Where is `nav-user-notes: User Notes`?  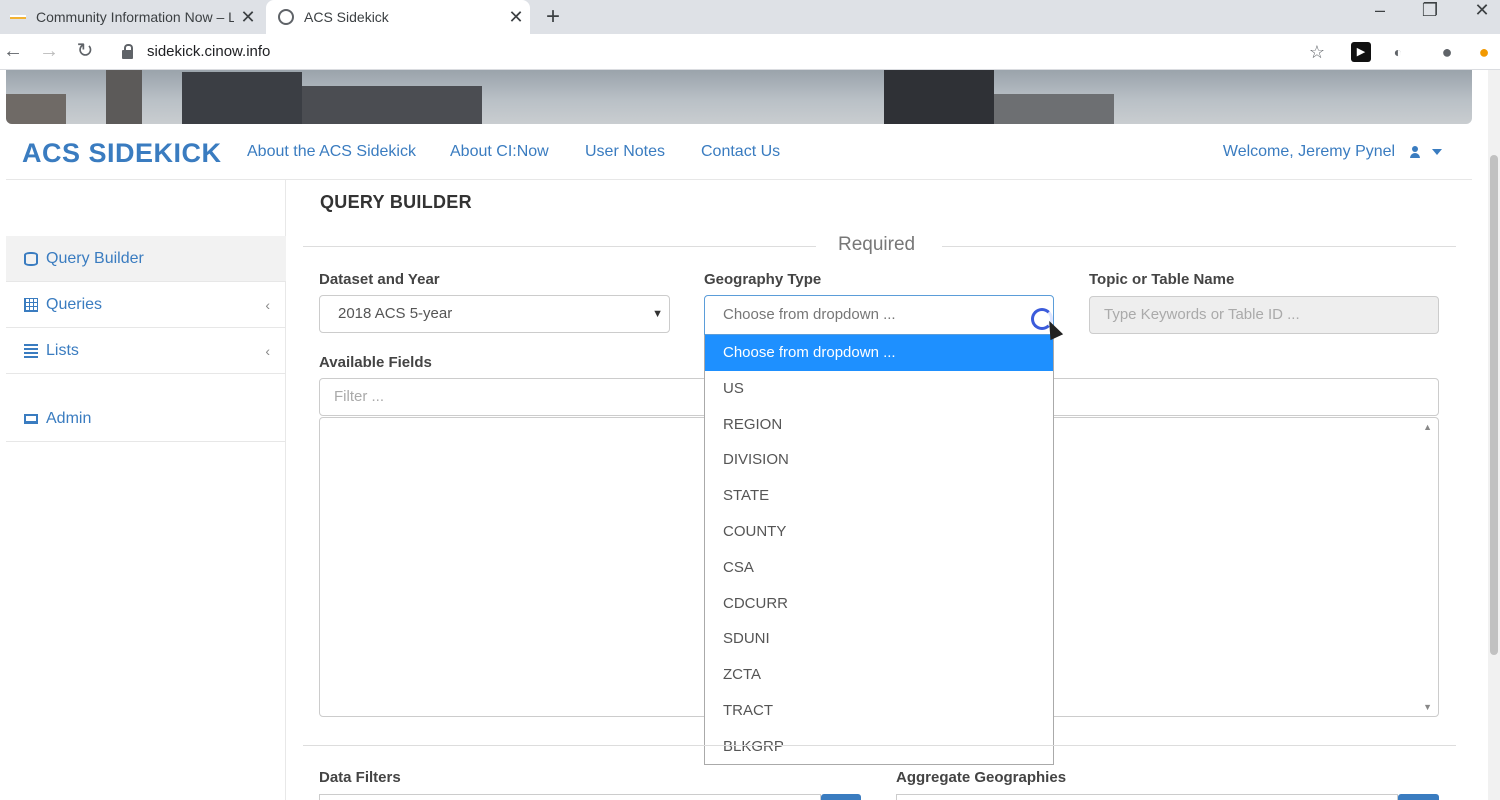 nav-user-notes: User Notes is located at coordinates (625, 152).